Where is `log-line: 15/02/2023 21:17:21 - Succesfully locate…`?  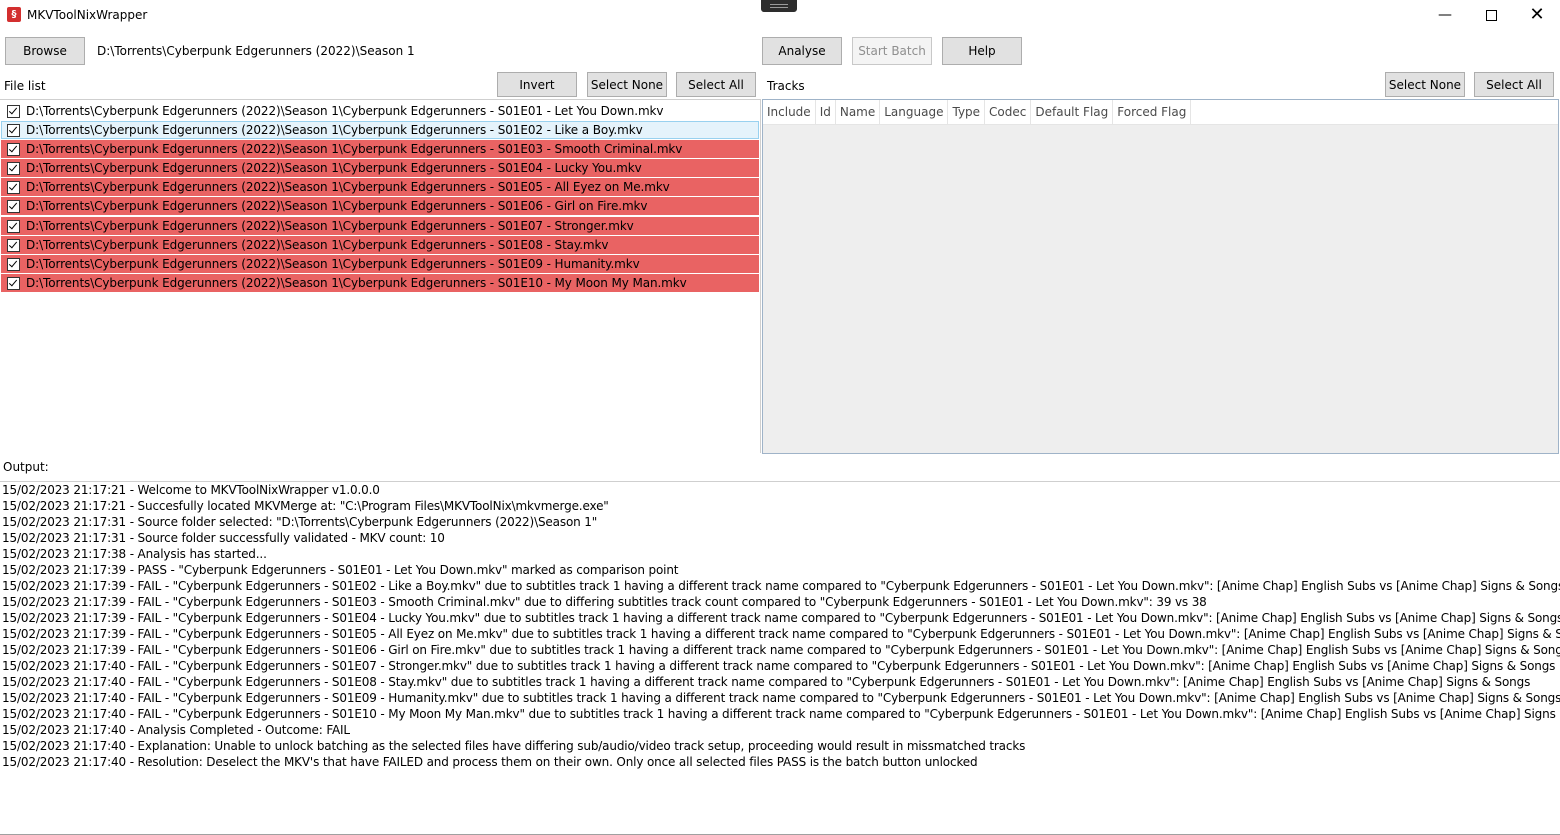 log-line: 15/02/2023 21:17:21 - Succesfully locate… is located at coordinates (305, 506).